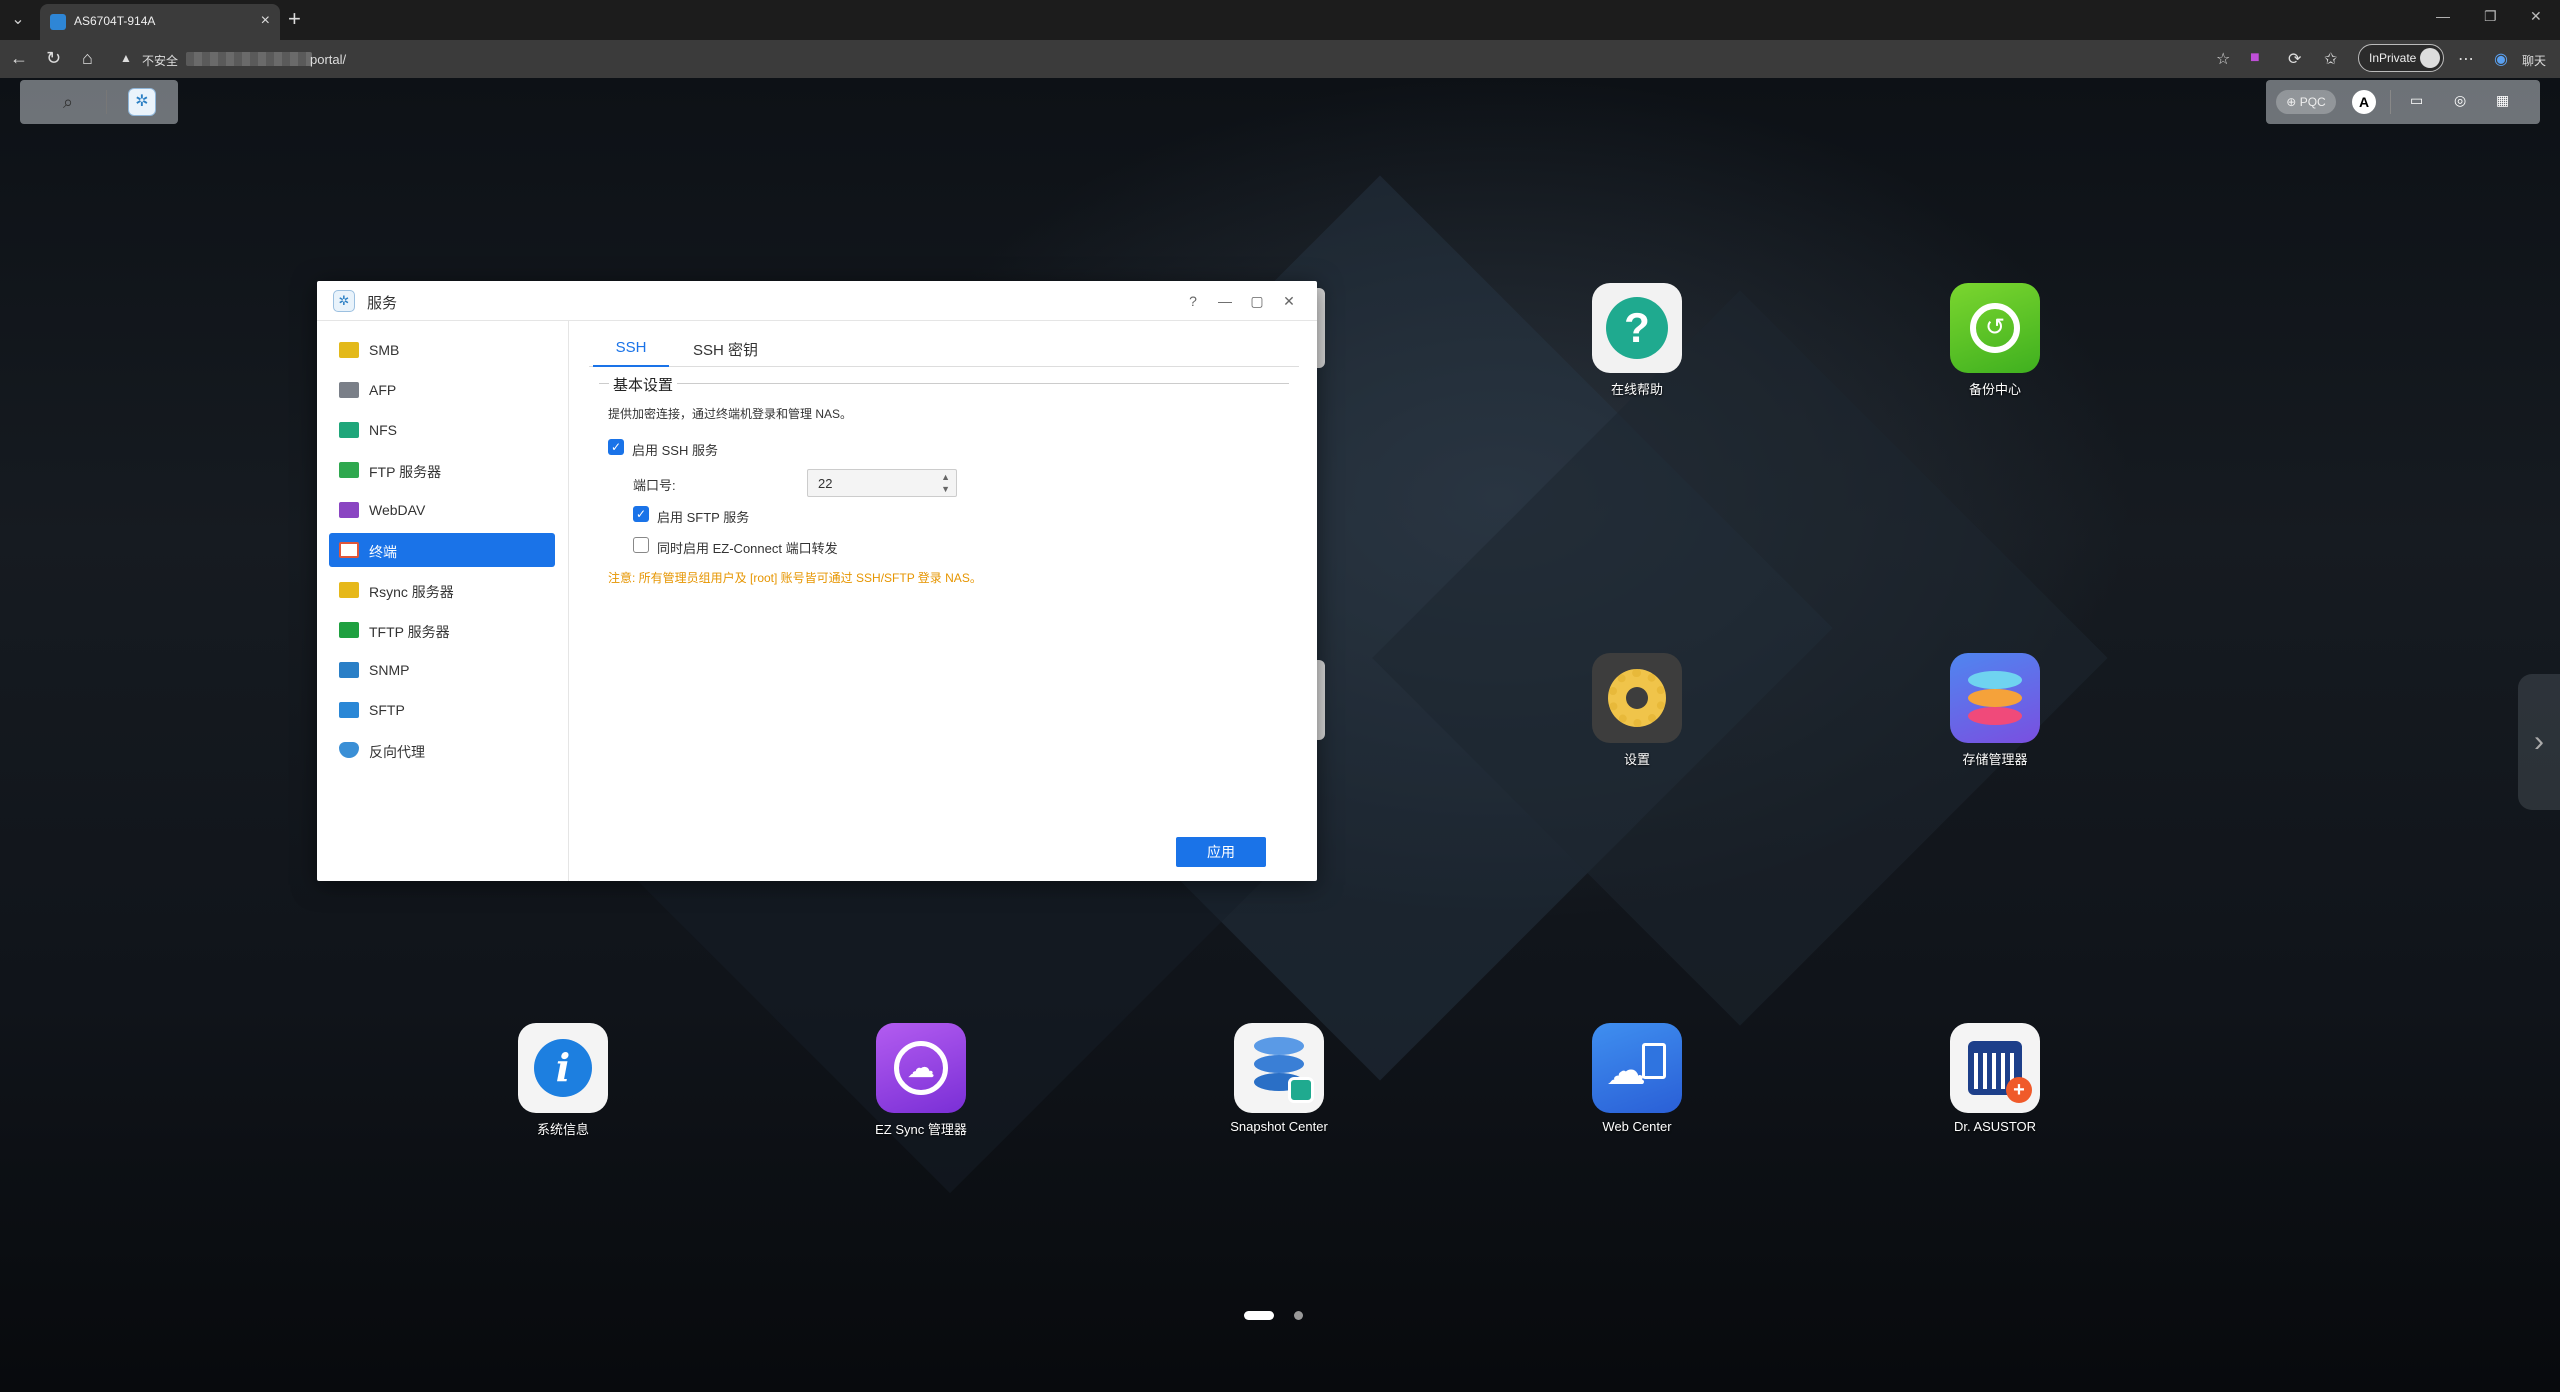 This screenshot has height=1392, width=2560. I want to click on sidebar-item-ftp: FTP 服务器, so click(442, 470).